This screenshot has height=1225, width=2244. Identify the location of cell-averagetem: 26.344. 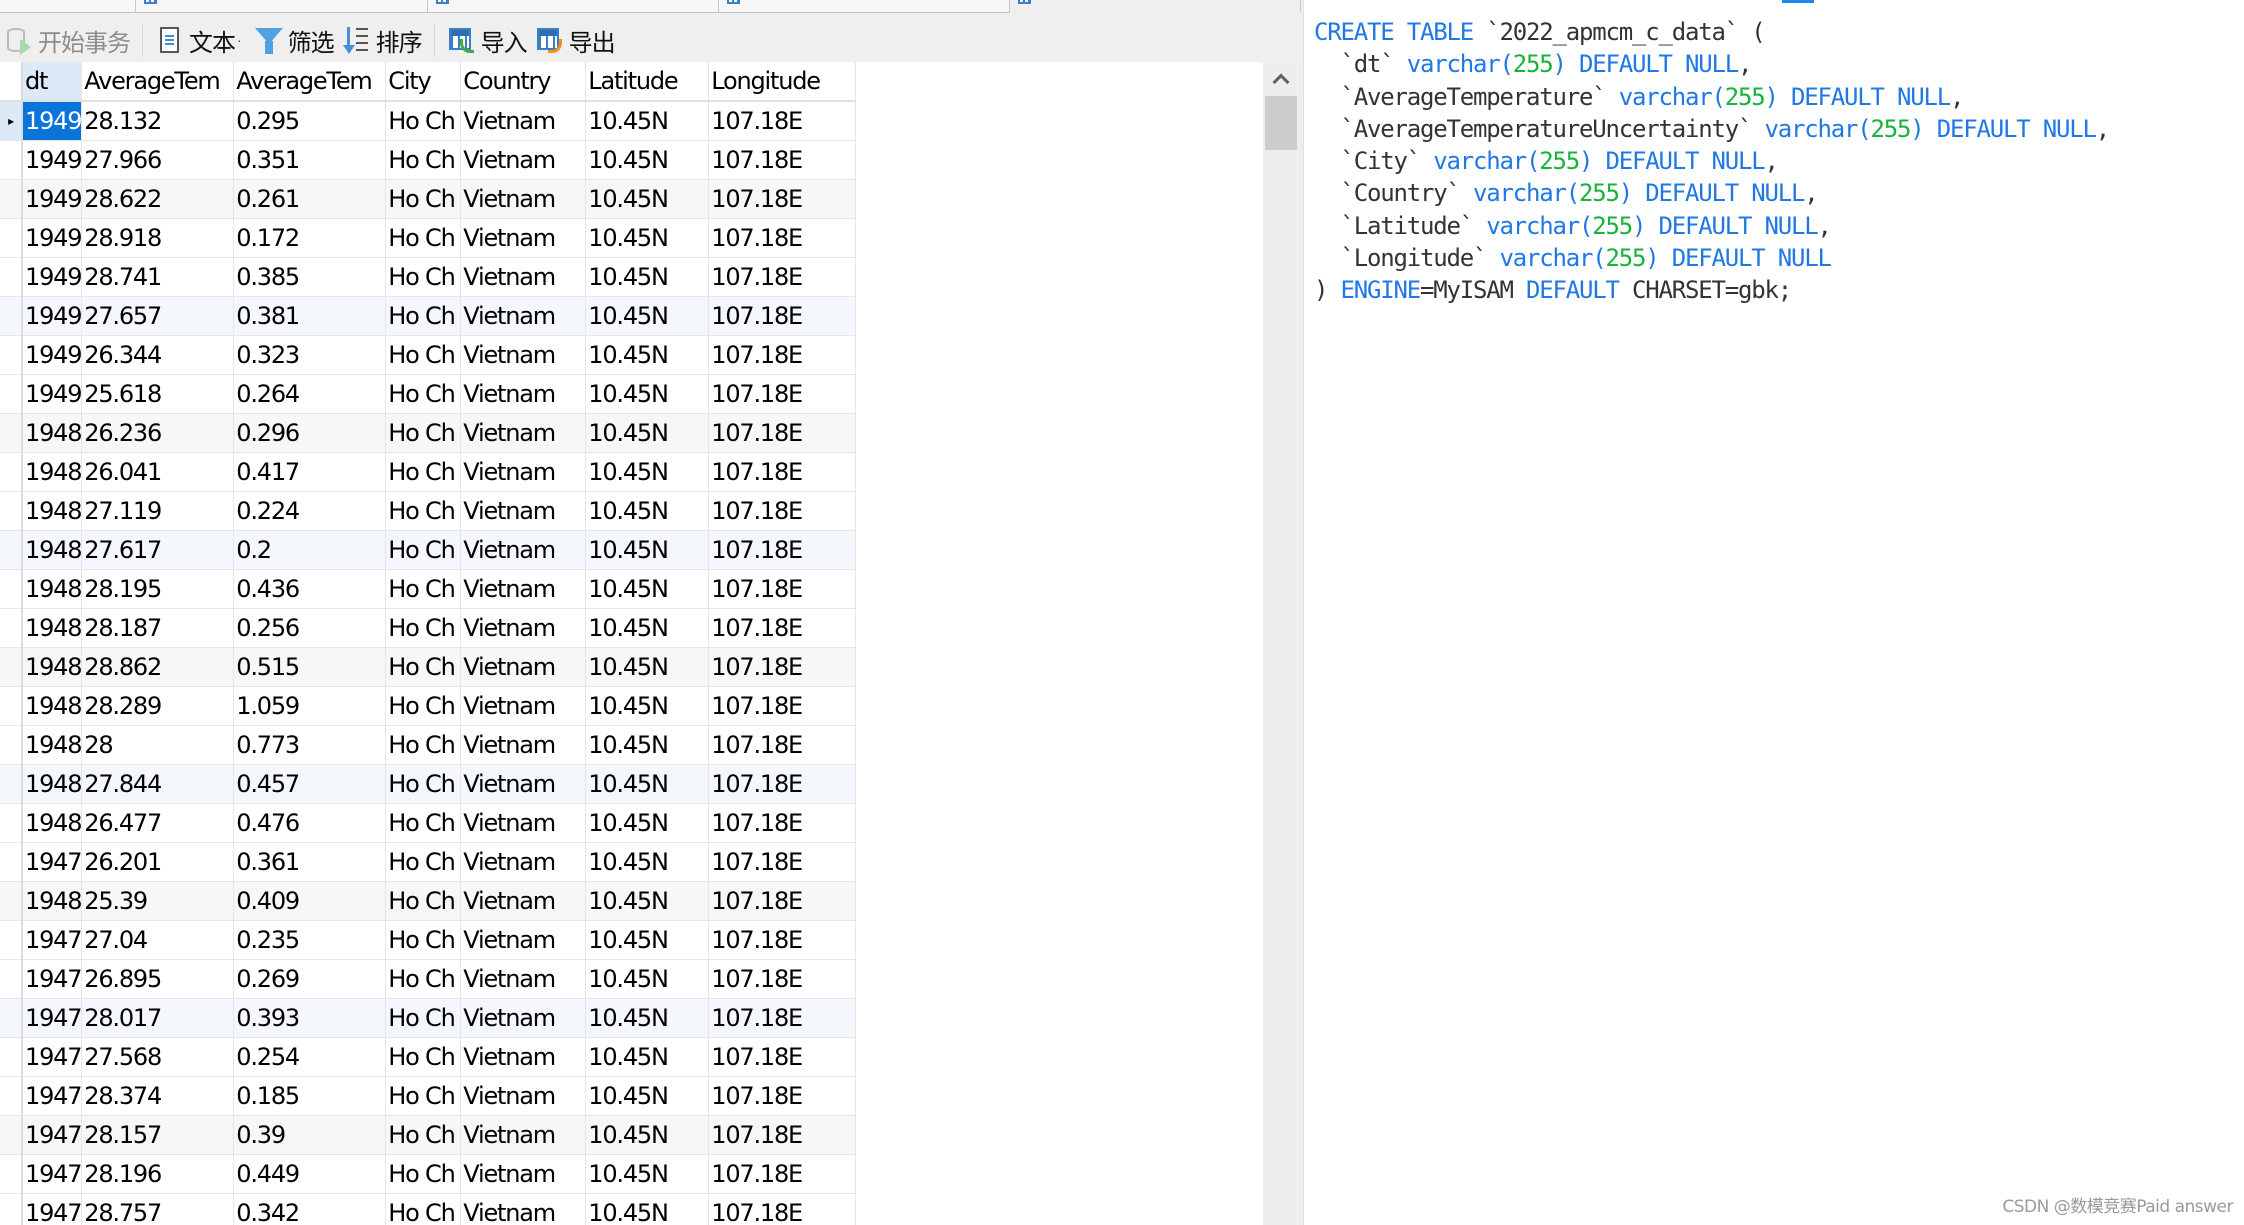
(158, 355).